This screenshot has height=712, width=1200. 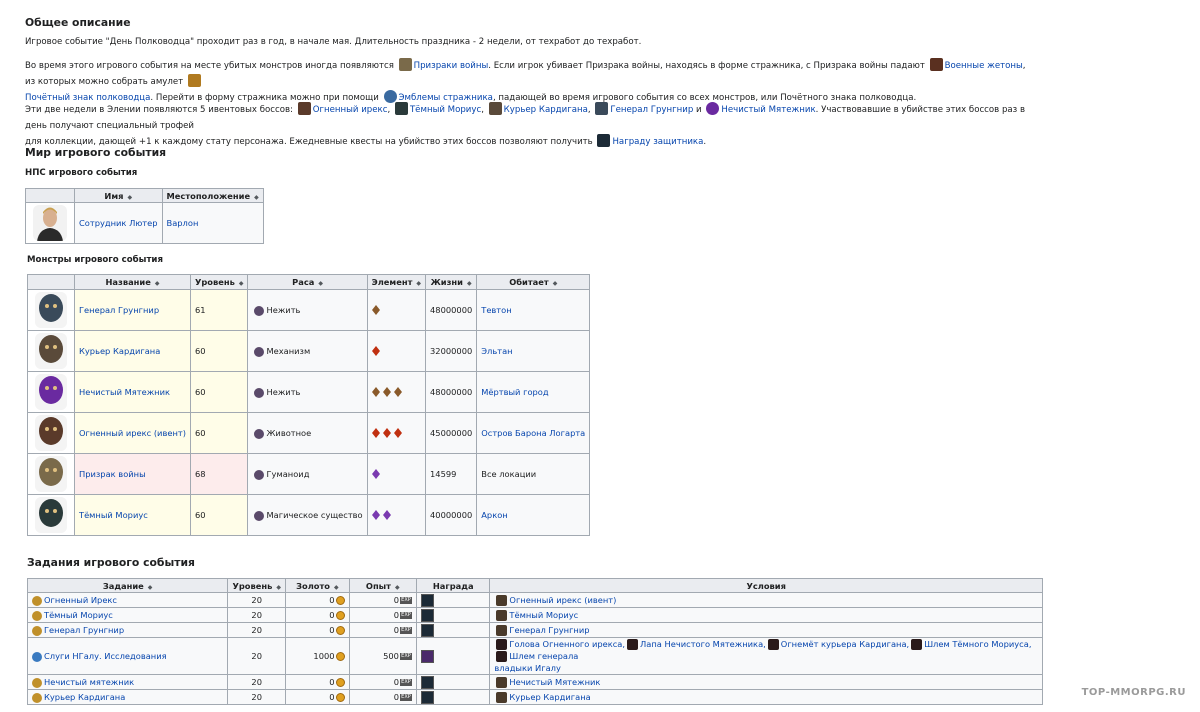 What do you see at coordinates (105, 656) in the screenshot?
I see `quest-name: Слуги НГалу. Исследования` at bounding box center [105, 656].